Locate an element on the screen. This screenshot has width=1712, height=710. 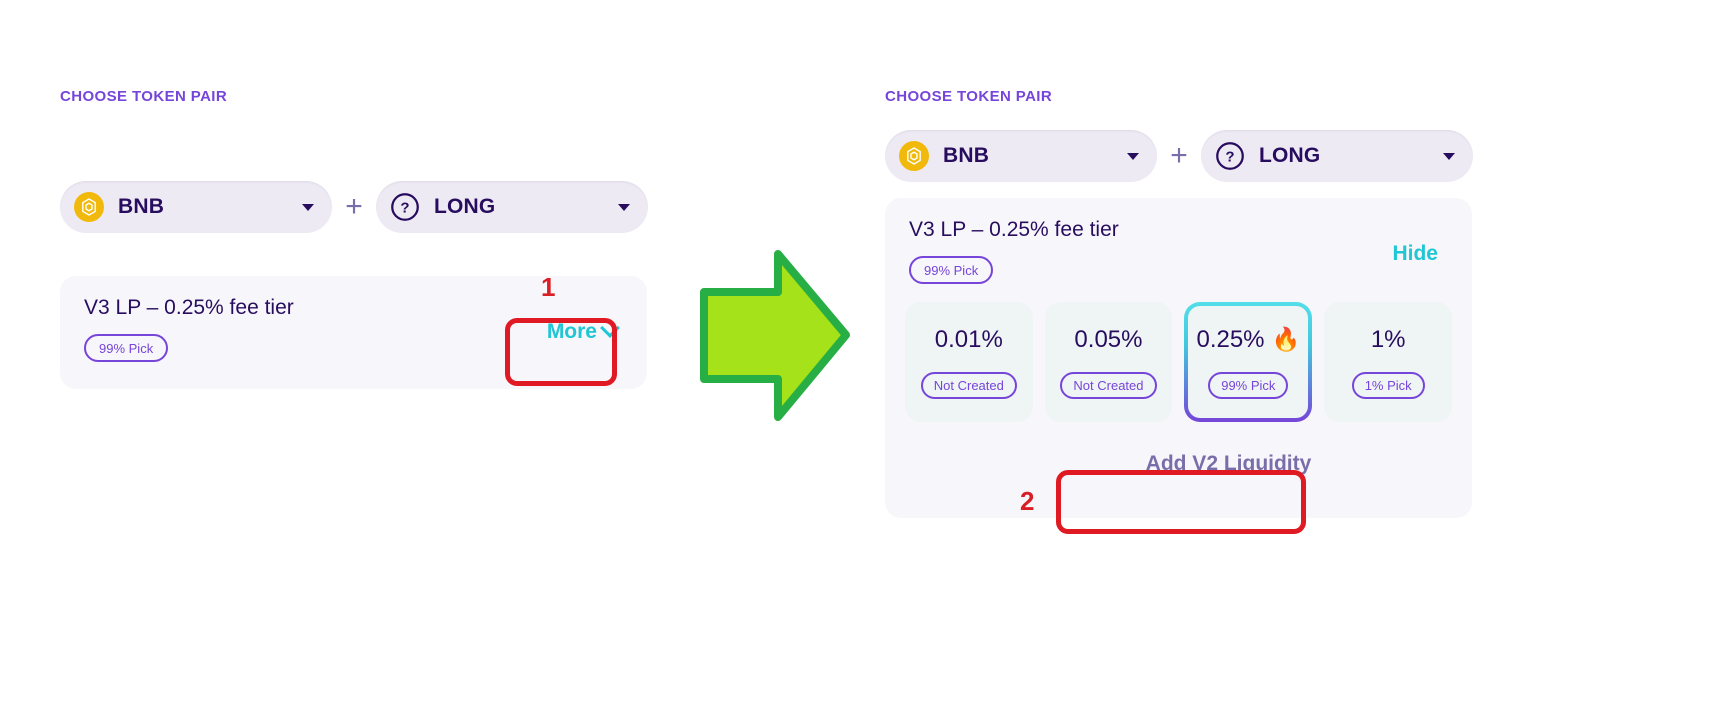
left-token-b-select: ? LONG is located at coordinates (512, 207).